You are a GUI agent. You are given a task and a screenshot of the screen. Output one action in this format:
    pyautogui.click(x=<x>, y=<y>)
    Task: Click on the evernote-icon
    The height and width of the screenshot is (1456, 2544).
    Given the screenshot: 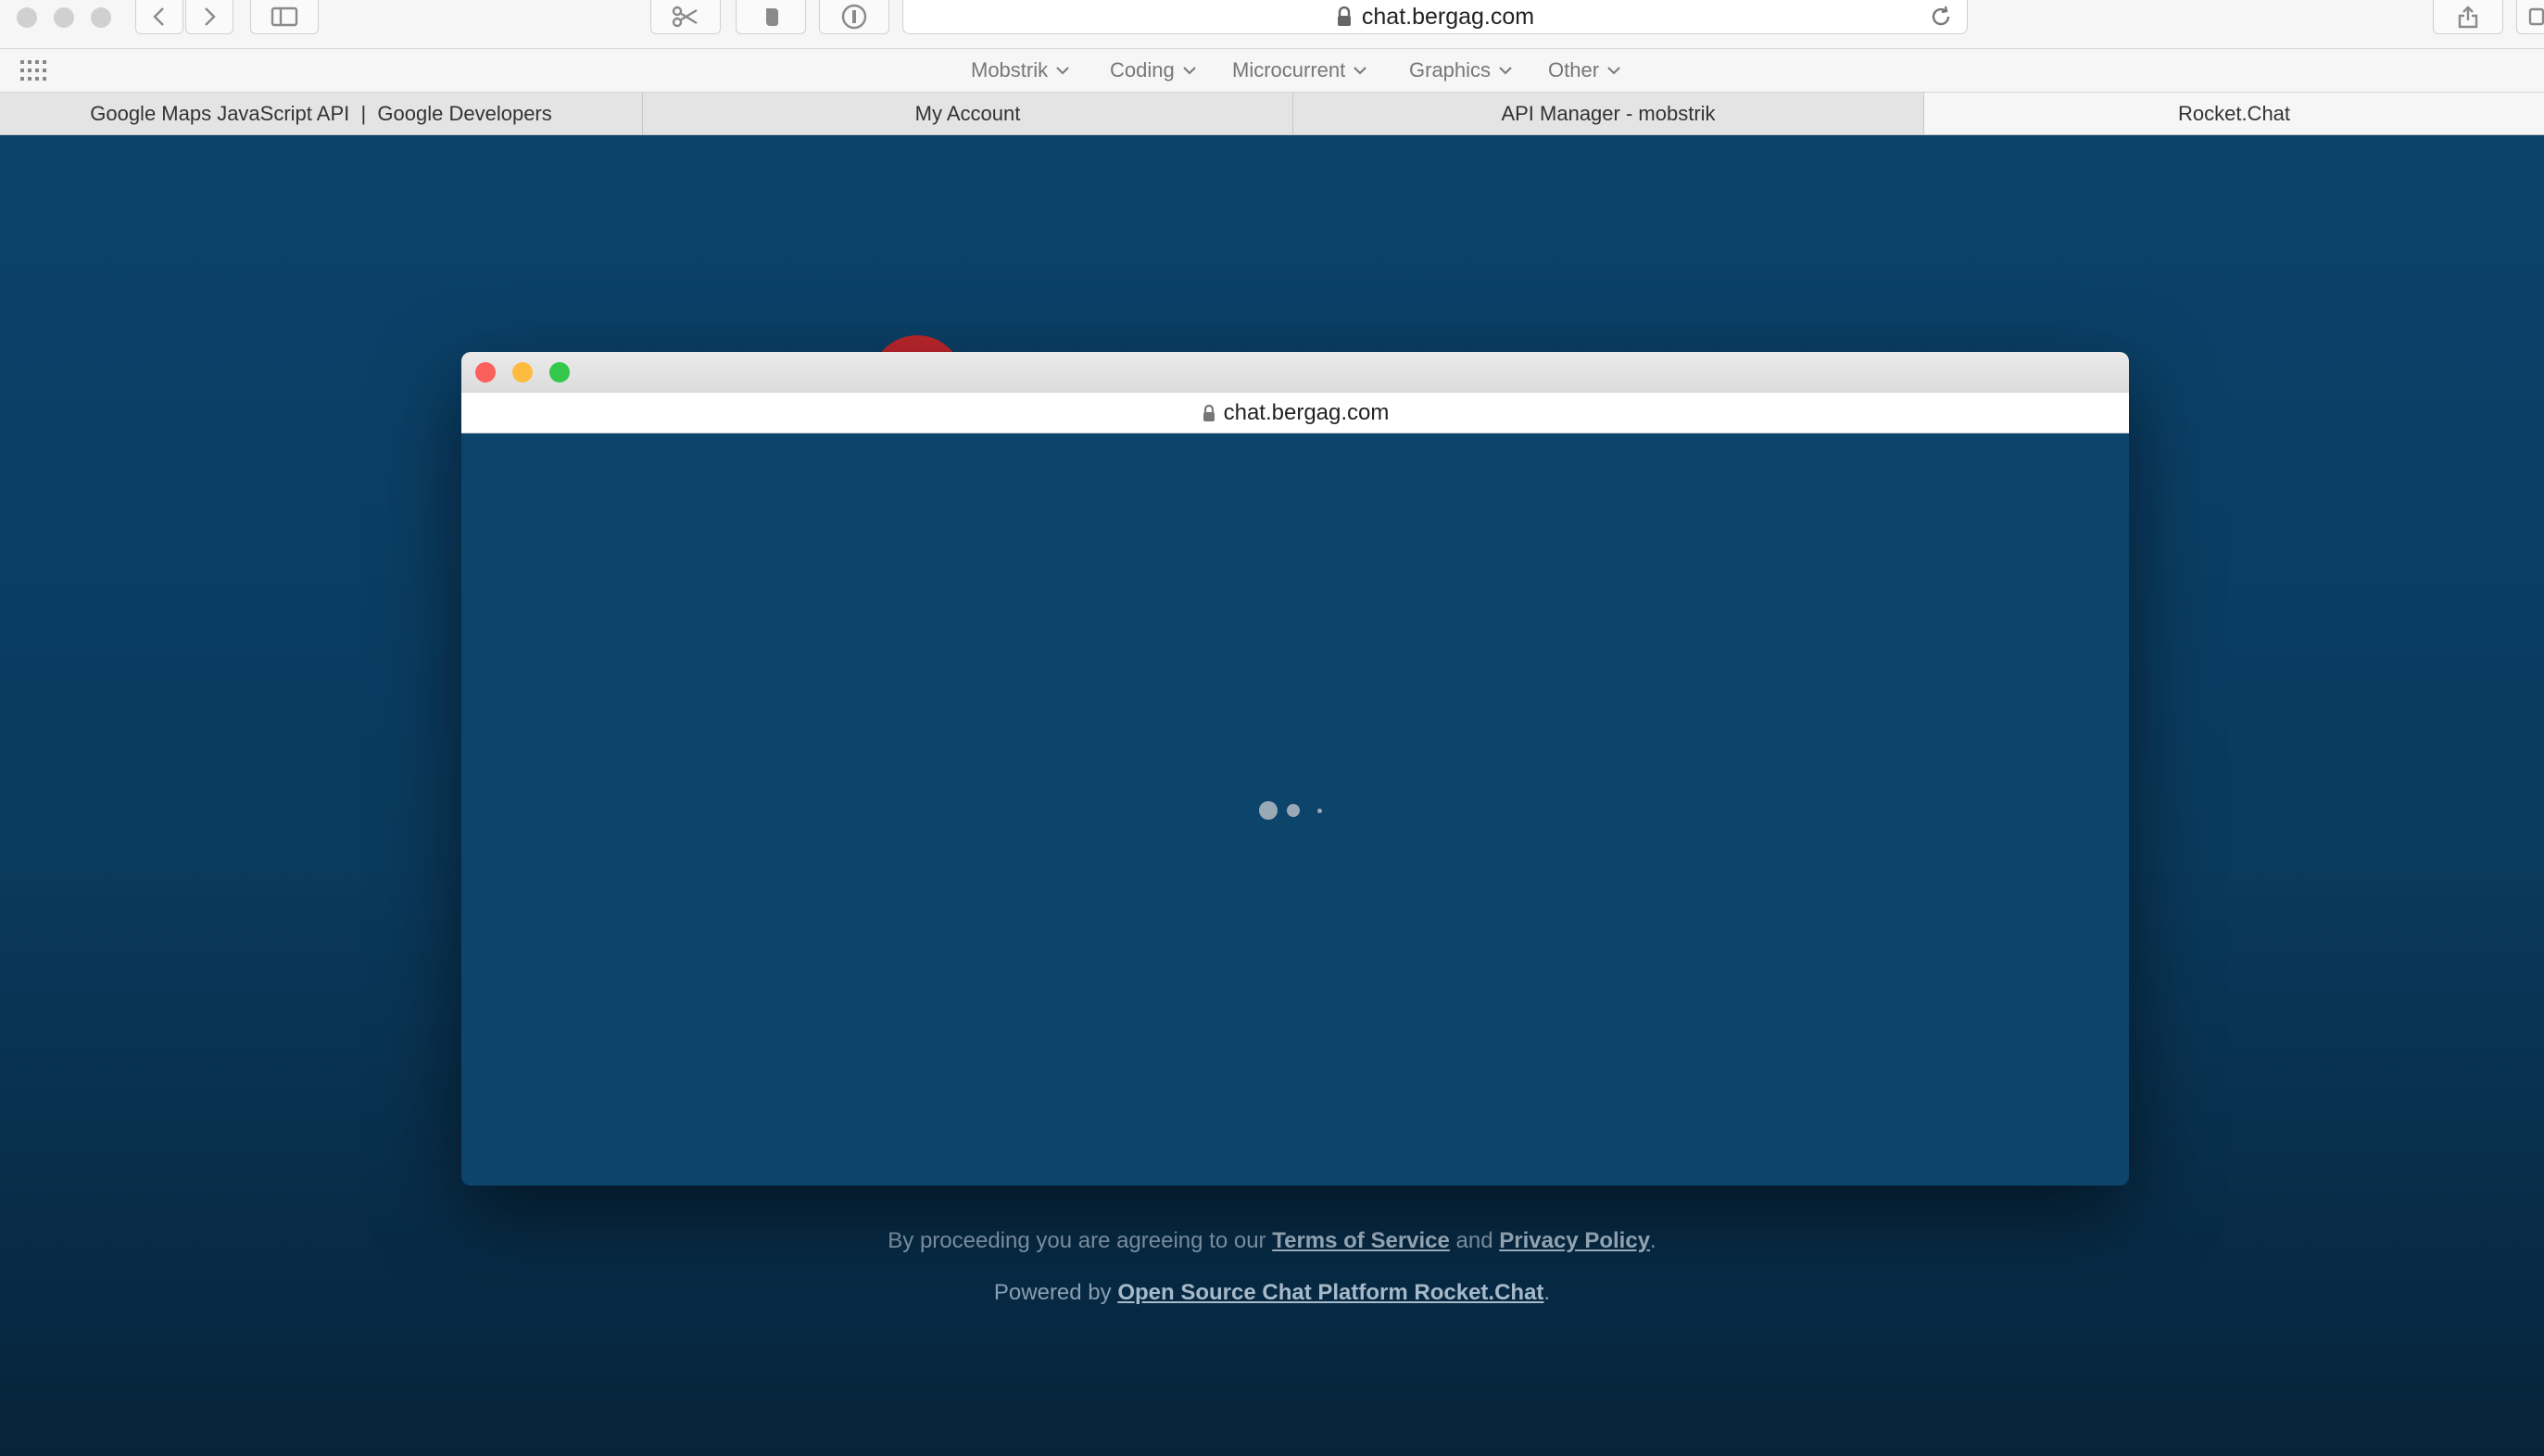 What is the action you would take?
    pyautogui.click(x=772, y=17)
    